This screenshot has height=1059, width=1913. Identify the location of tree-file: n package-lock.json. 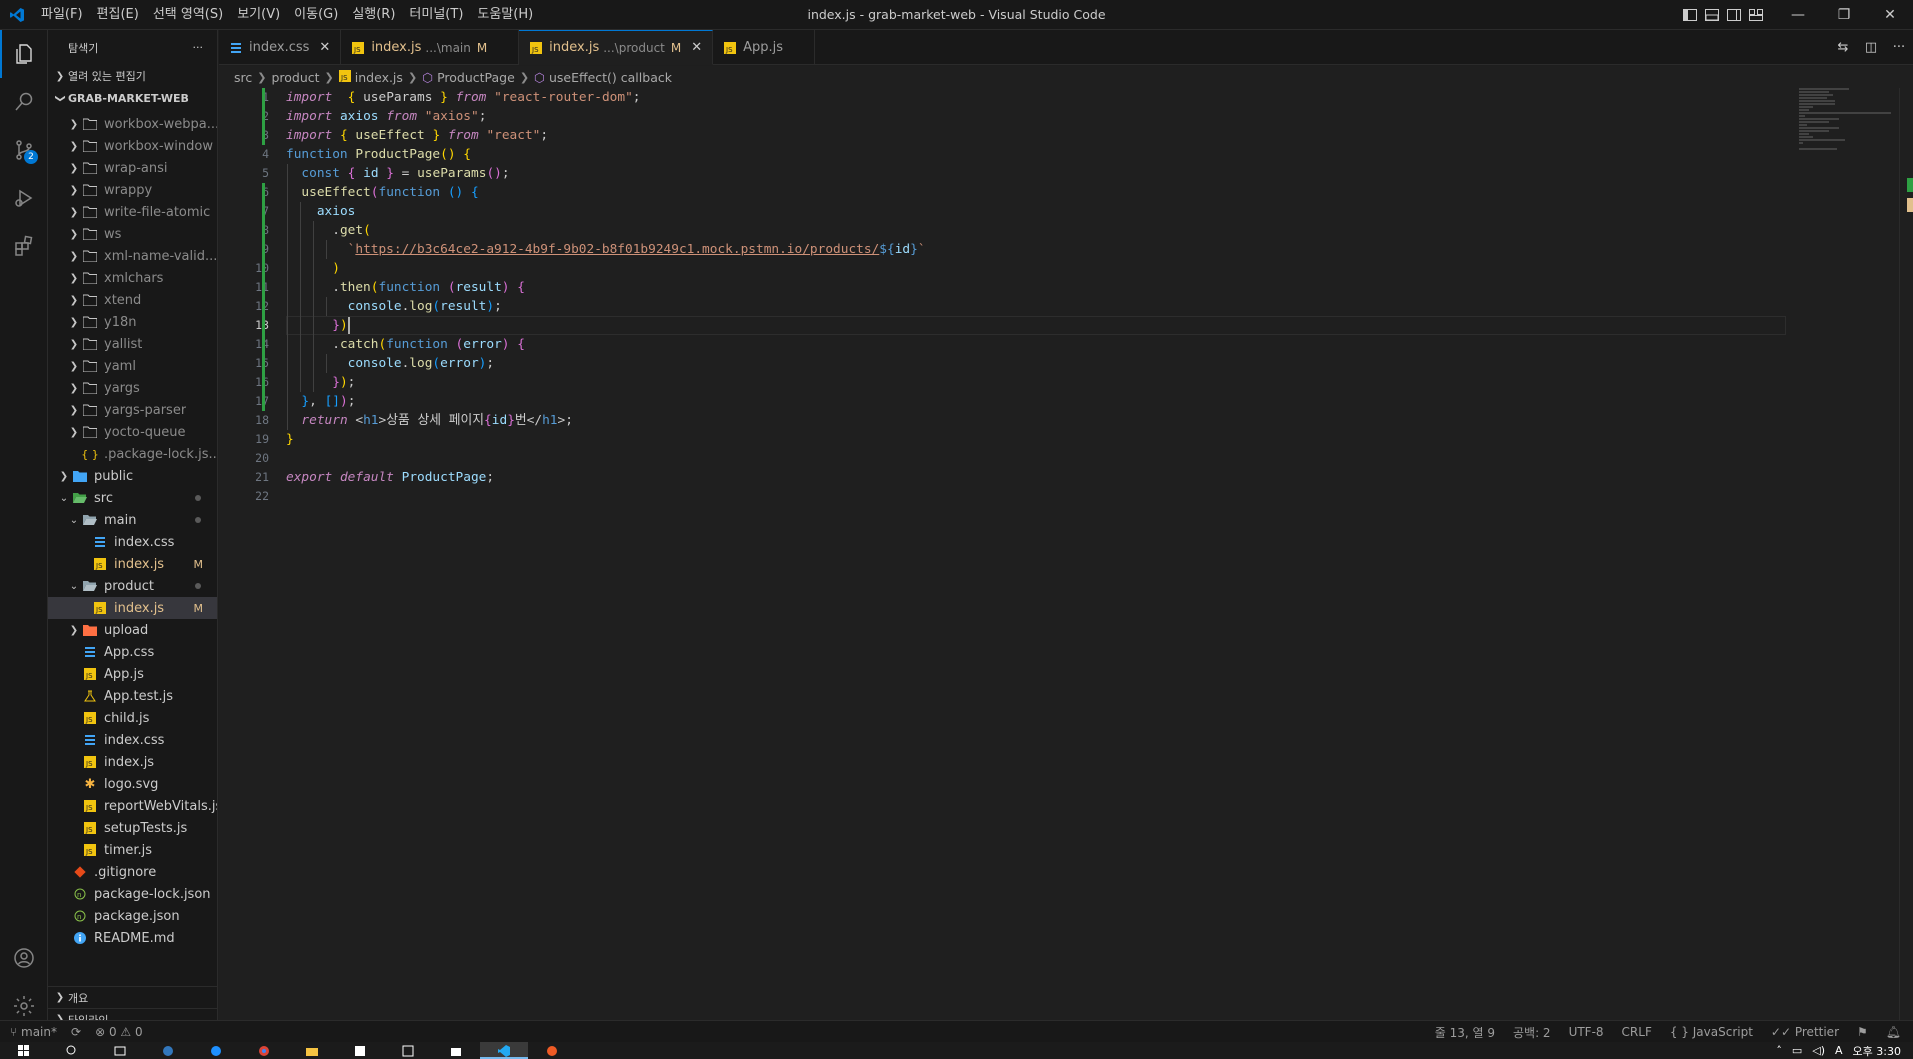
(132, 894).